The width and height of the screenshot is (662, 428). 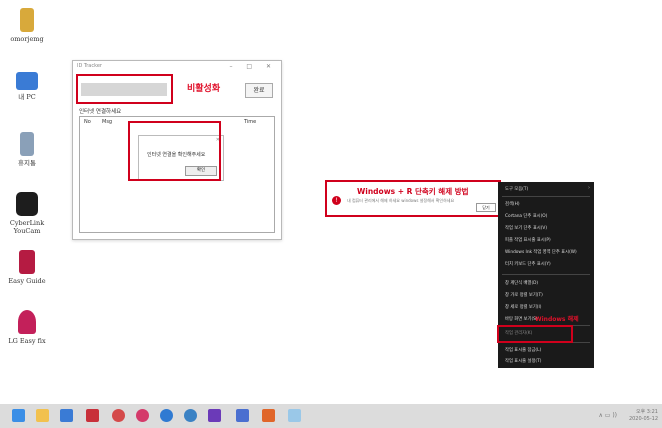 What do you see at coordinates (27, 39) in the screenshot?
I see `desktop-icon-label: omorjemg` at bounding box center [27, 39].